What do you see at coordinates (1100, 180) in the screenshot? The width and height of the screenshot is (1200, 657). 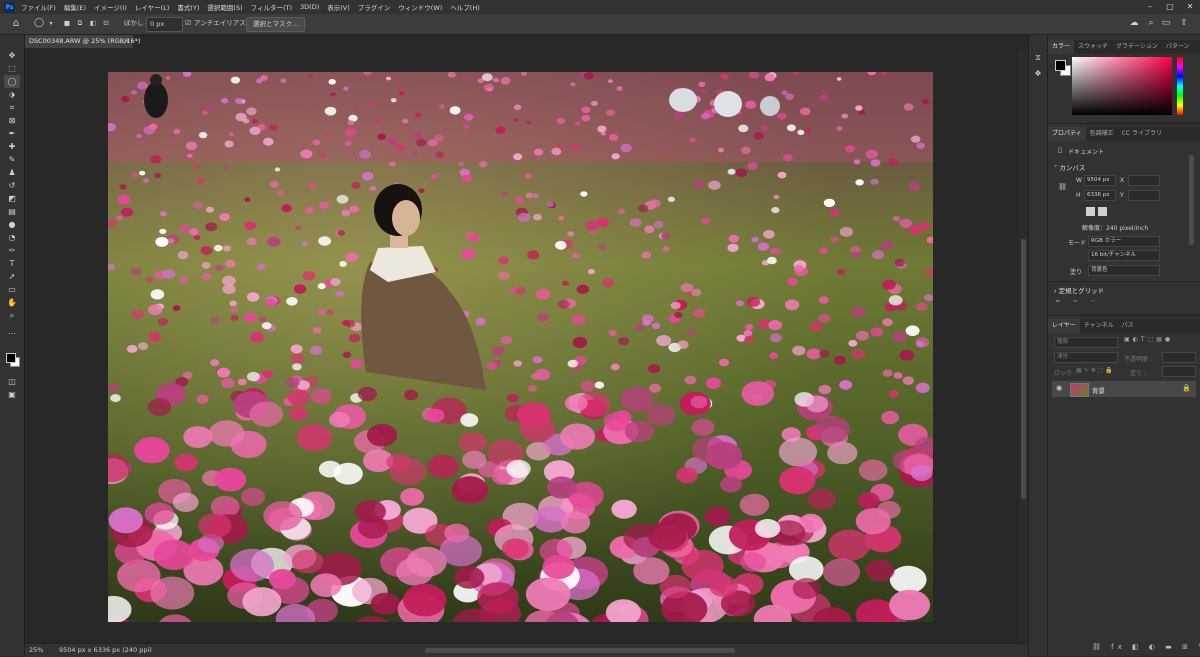 I see `width-field: 9504 px` at bounding box center [1100, 180].